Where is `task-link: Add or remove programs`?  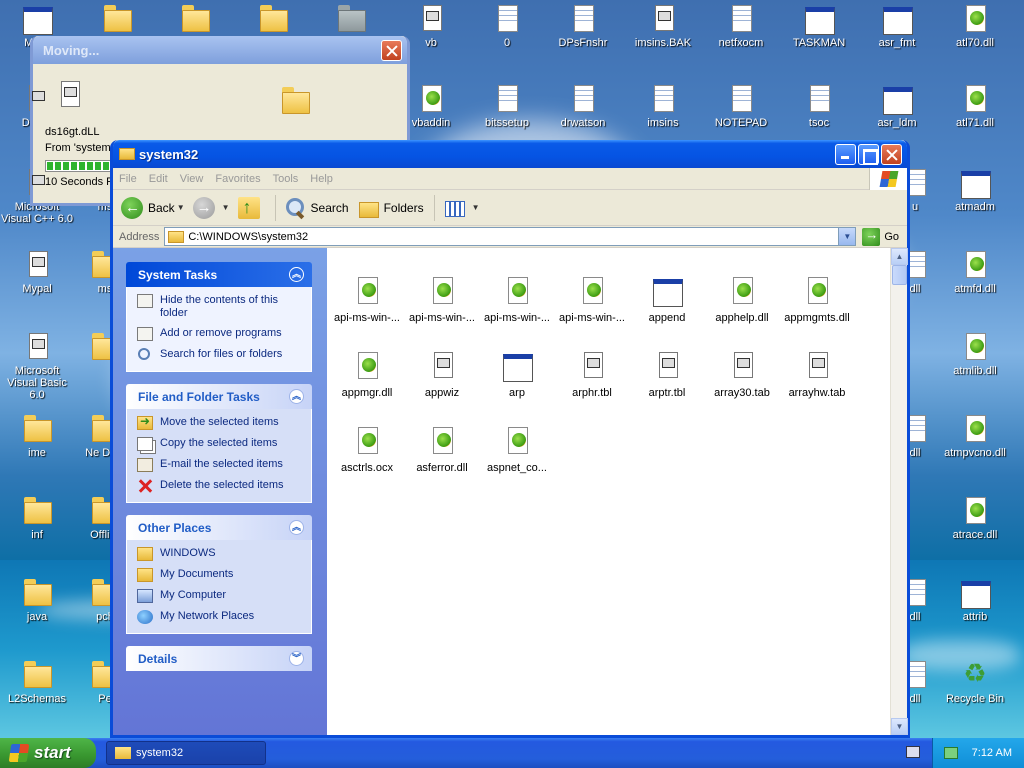 task-link: Add or remove programs is located at coordinates (219, 334).